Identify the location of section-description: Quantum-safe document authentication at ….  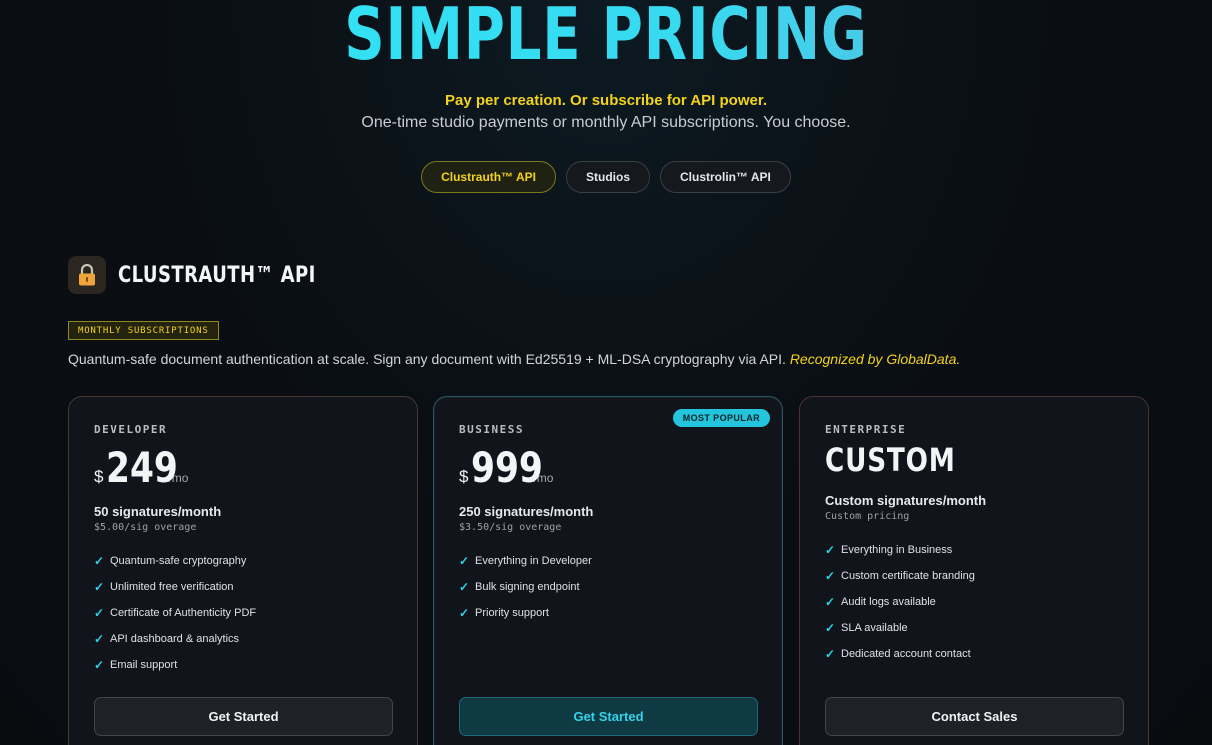
(514, 359).